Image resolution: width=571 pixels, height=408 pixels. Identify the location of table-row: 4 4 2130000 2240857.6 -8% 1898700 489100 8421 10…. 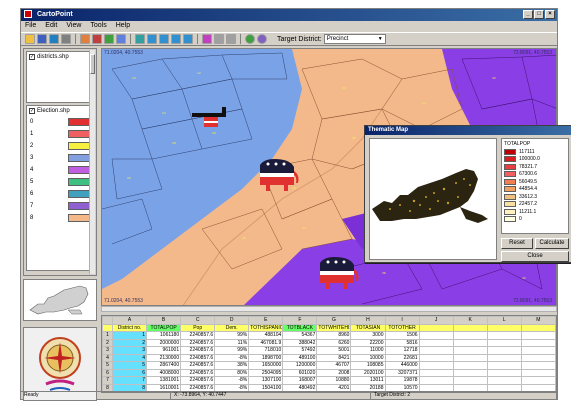
(329, 357).